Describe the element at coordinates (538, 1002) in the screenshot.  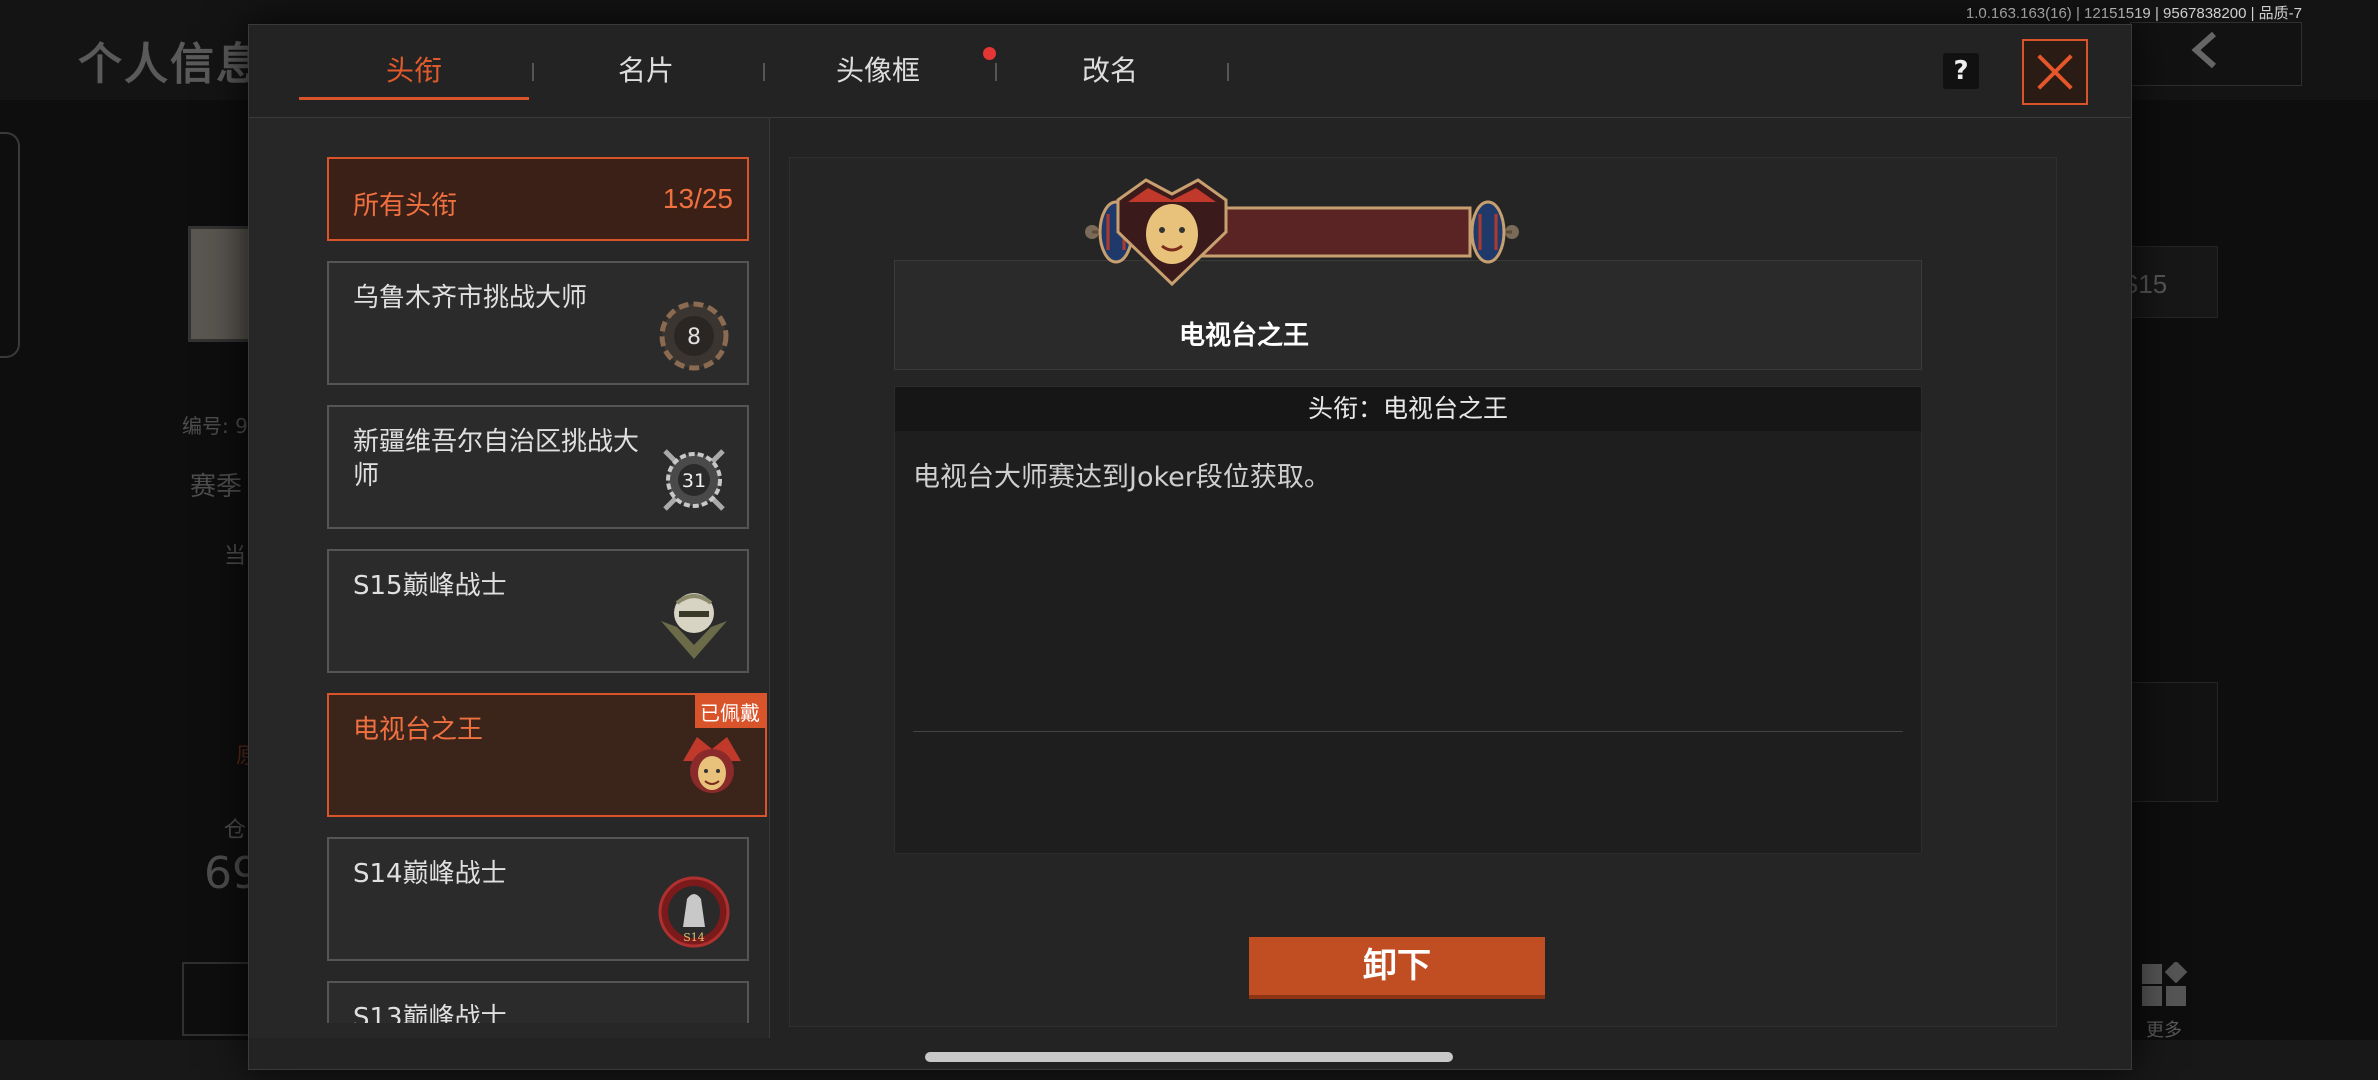
I see `list-item: S13巅峰战士` at that location.